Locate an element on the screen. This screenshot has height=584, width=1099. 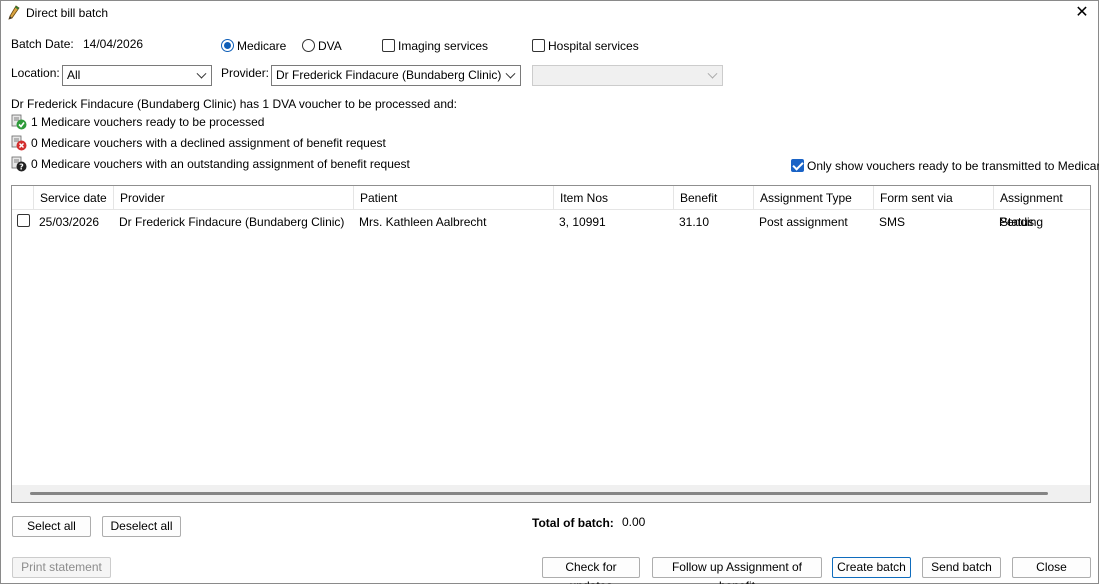
create-batch-button: Create batch is located at coordinates (871, 567).